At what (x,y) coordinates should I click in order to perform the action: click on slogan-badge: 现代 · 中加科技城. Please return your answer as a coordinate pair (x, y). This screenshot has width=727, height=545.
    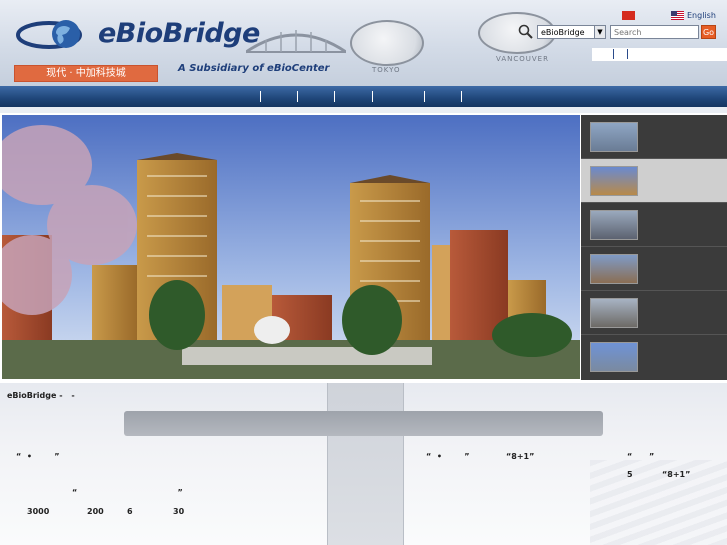
    Looking at the image, I should click on (86, 73).